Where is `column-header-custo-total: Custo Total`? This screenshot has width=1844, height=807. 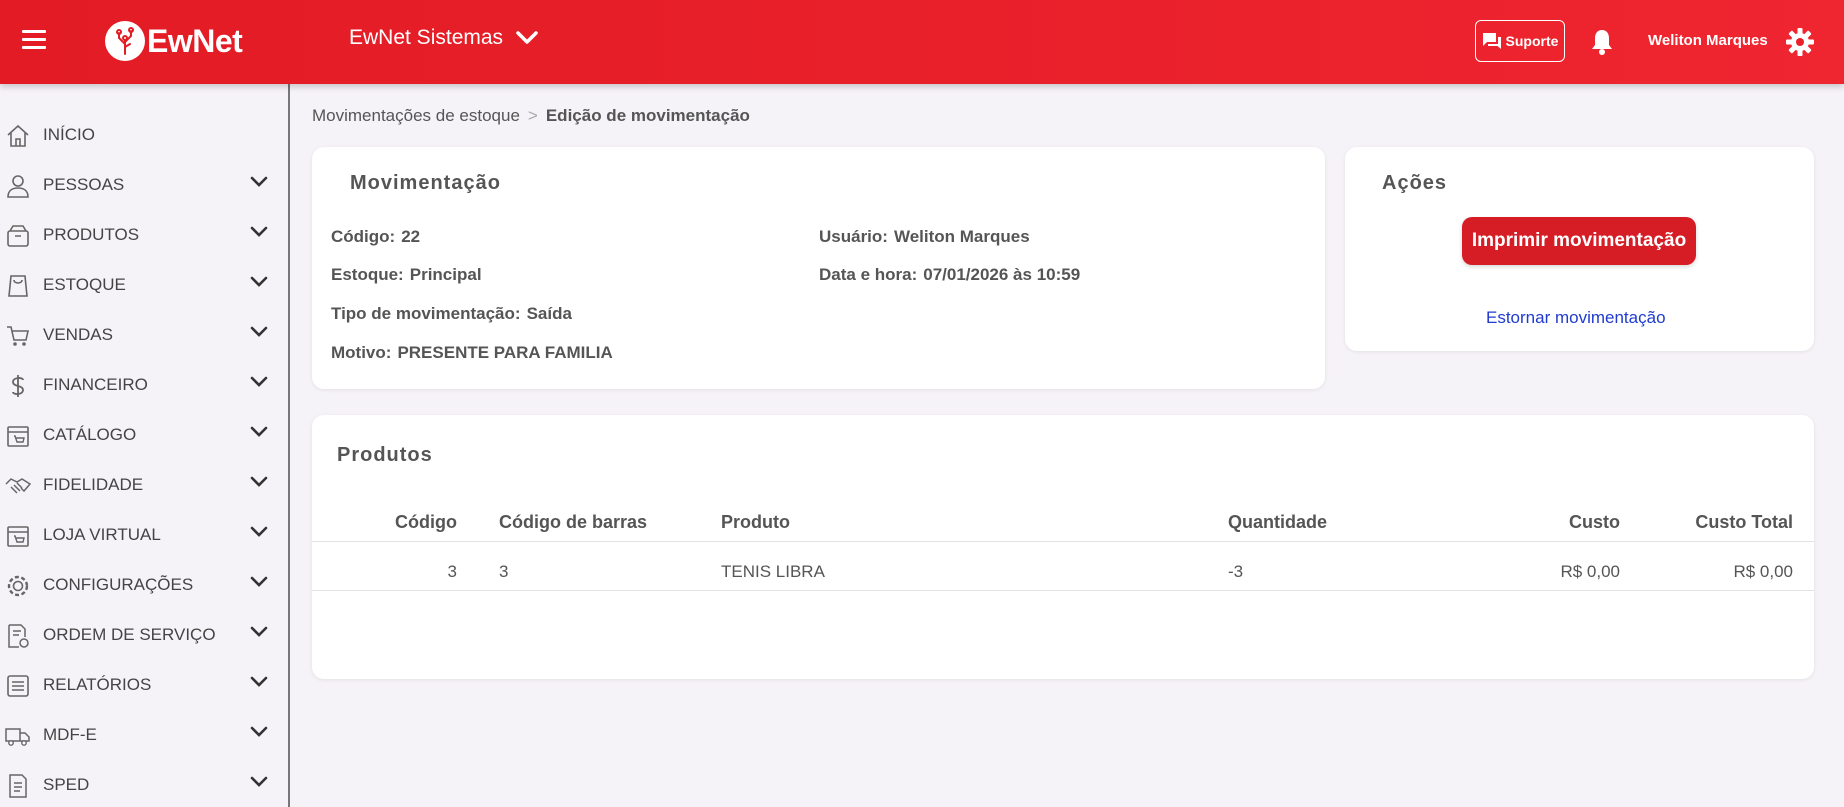 column-header-custo-total: Custo Total is located at coordinates (1721, 522).